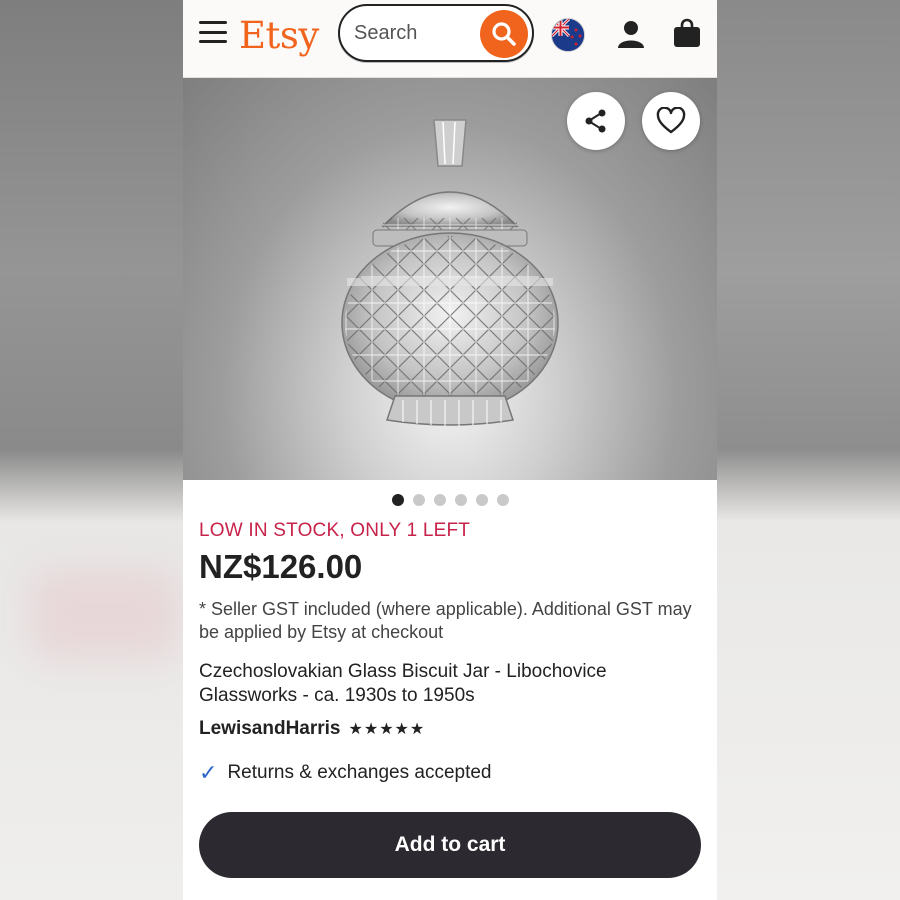 The height and width of the screenshot is (900, 900). Describe the element at coordinates (270, 729) in the screenshot. I see `seller-name: LewisandHarris` at that location.